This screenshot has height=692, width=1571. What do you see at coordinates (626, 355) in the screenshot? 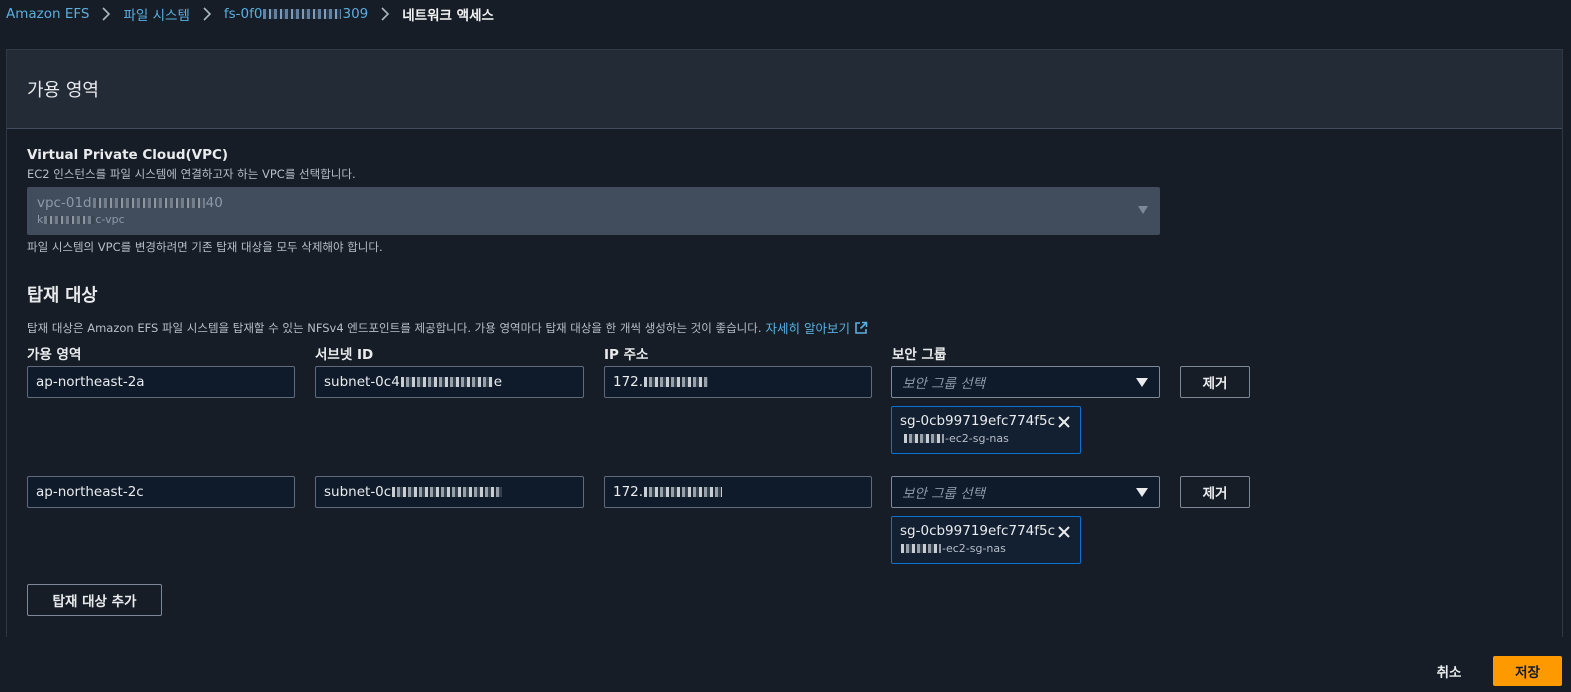
I see `column-header-ip: IP 주소` at bounding box center [626, 355].